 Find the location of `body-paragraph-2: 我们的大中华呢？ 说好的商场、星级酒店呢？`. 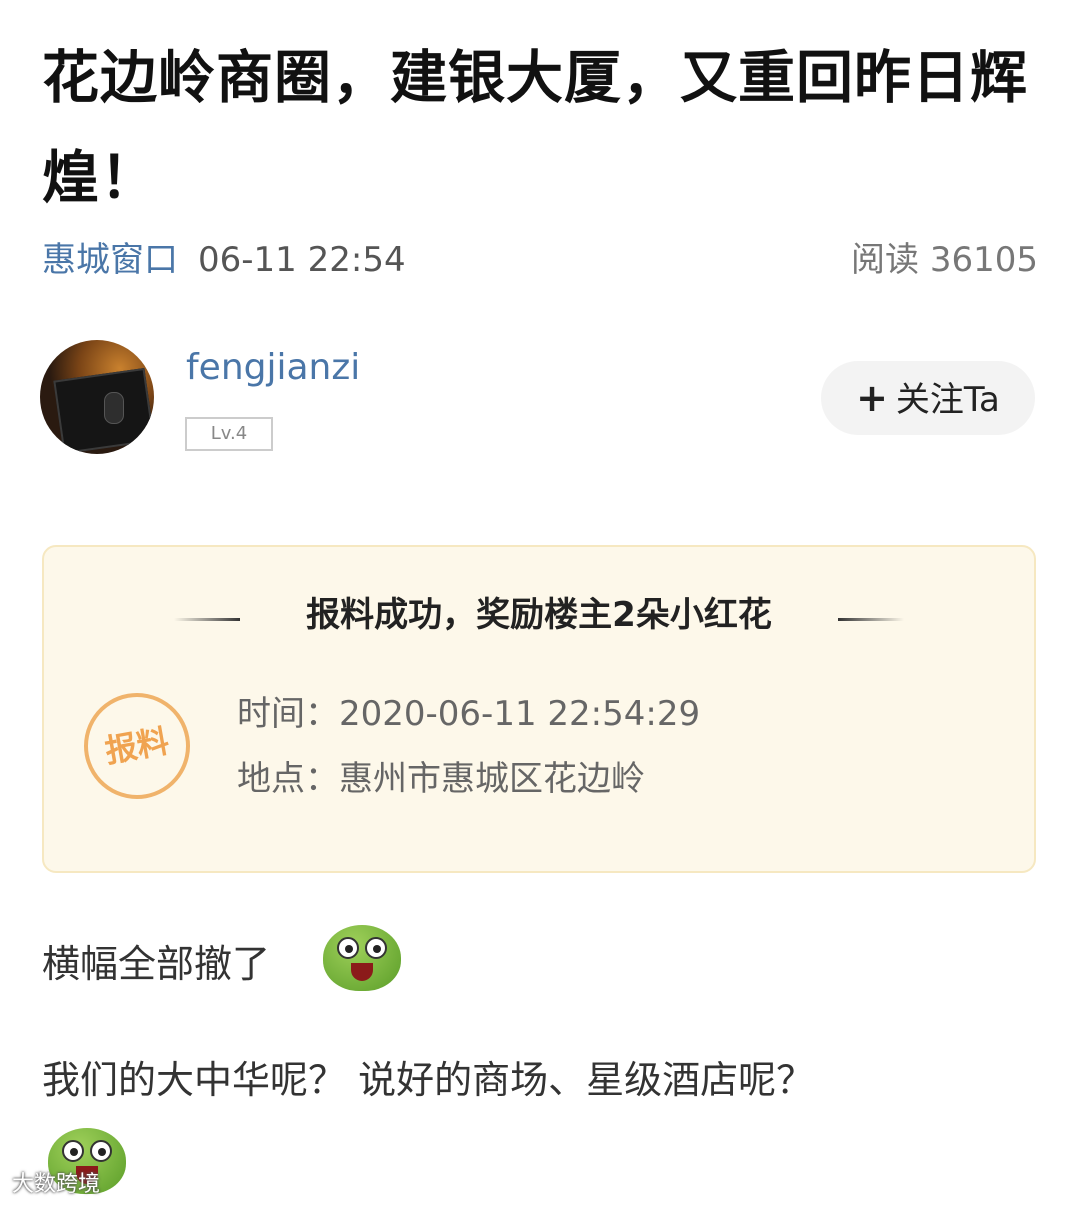

body-paragraph-2: 我们的大中华呢？ 说好的商场、星级酒店呢？ is located at coordinates (428, 1080).